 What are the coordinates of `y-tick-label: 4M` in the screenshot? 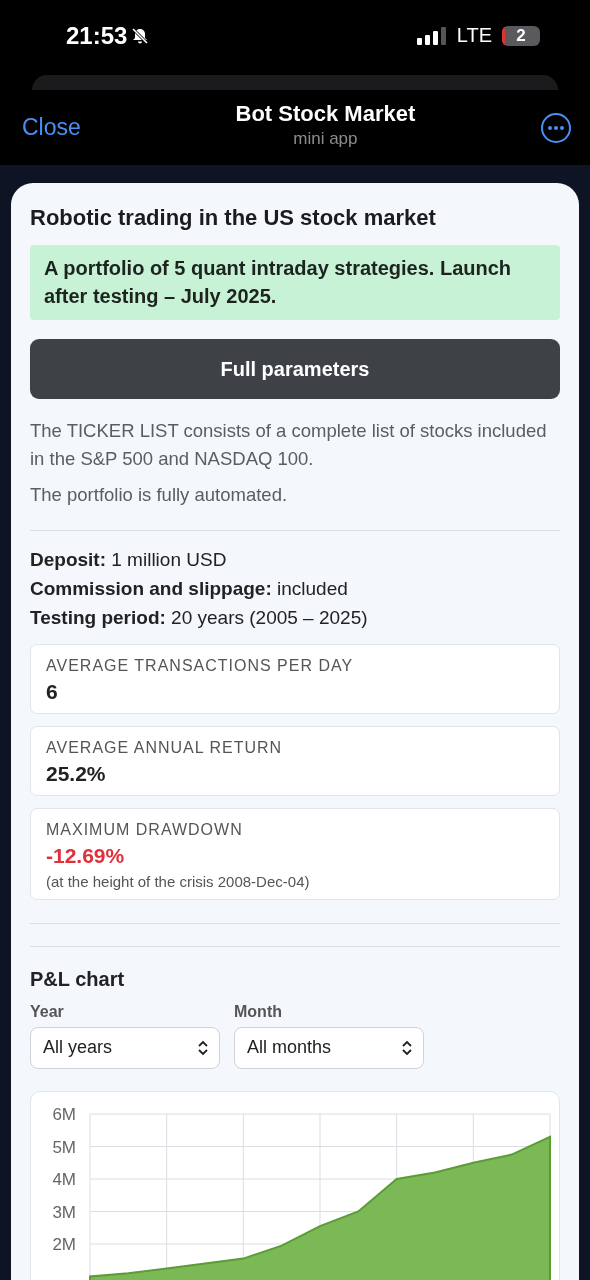 It's located at (64, 1179).